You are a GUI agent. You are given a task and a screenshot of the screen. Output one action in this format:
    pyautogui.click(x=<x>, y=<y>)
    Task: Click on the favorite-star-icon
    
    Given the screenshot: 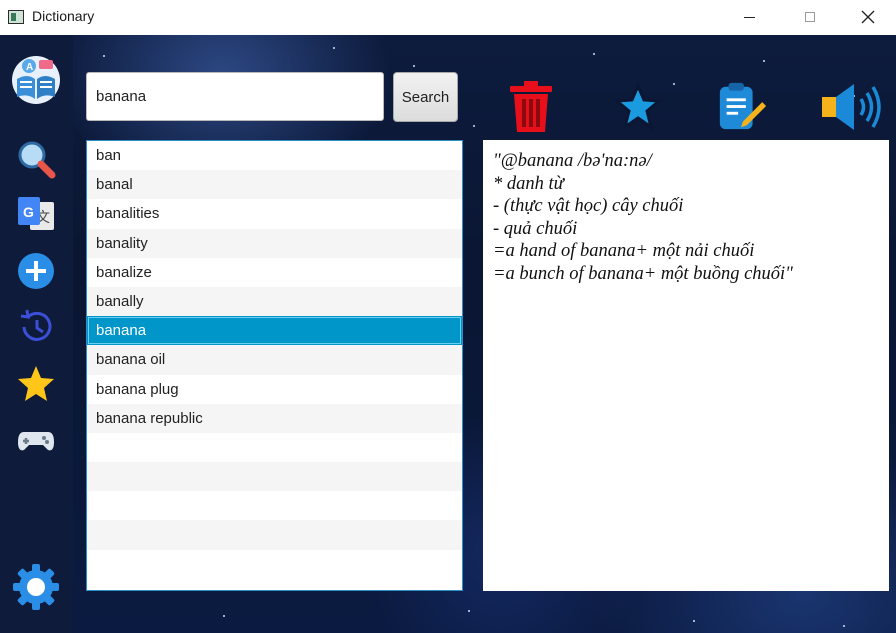 What is the action you would take?
    pyautogui.click(x=638, y=107)
    